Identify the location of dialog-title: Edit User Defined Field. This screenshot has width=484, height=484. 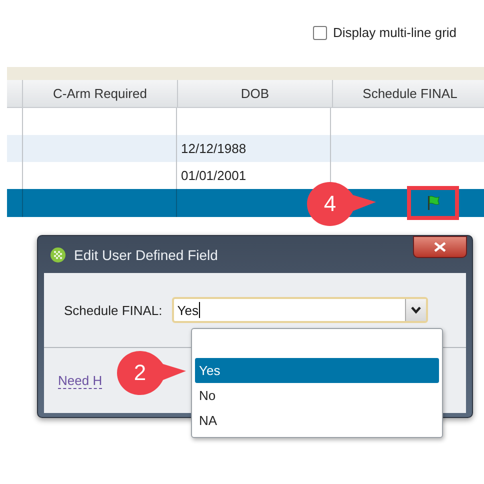
(146, 254).